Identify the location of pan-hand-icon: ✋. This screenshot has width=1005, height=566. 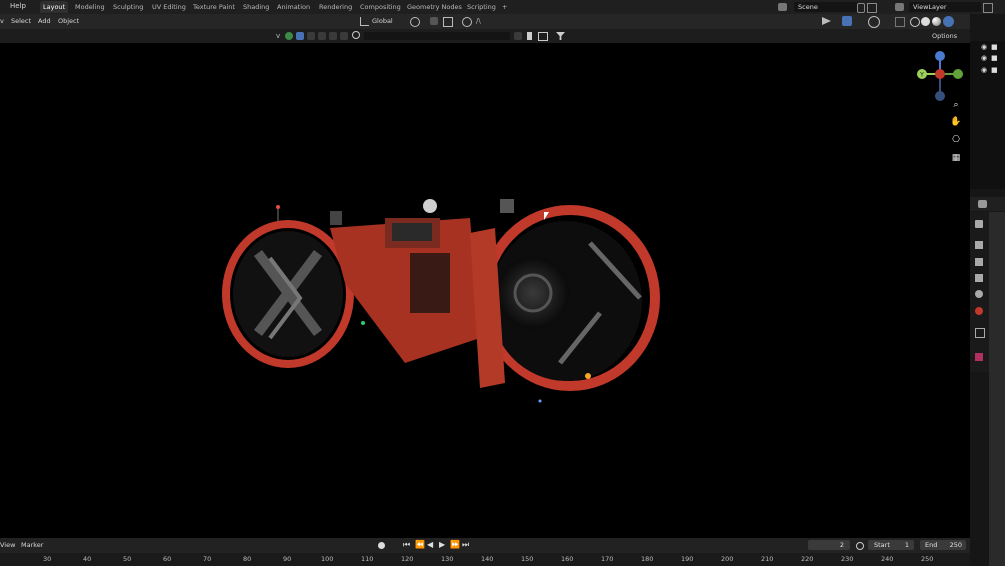
(956, 122).